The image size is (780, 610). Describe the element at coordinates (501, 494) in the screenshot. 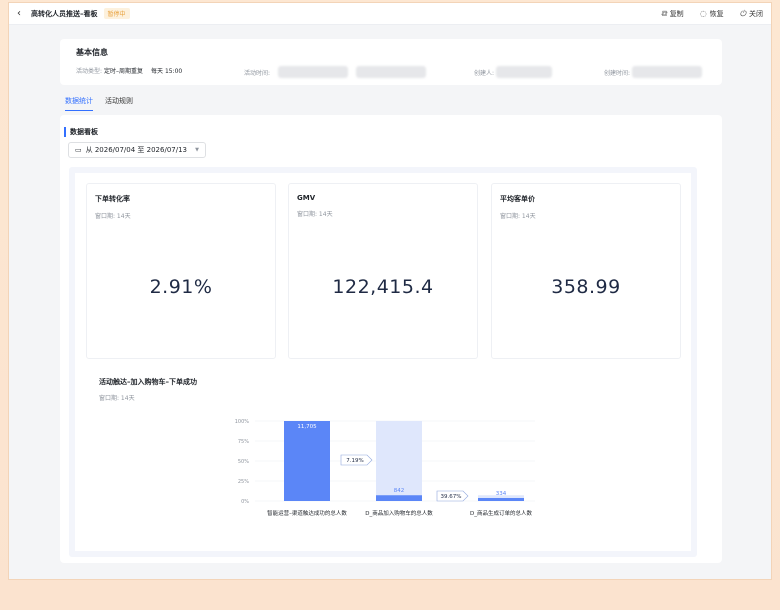

I see `data-label: 334` at that location.